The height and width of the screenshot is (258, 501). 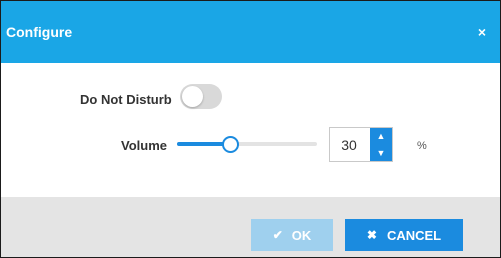 What do you see at coordinates (247, 144) in the screenshot?
I see `volume-slider` at bounding box center [247, 144].